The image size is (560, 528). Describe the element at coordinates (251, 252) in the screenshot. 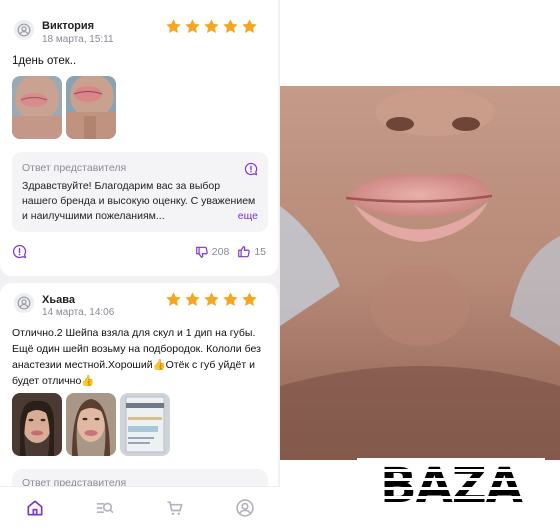

I see `like-button: 15` at that location.